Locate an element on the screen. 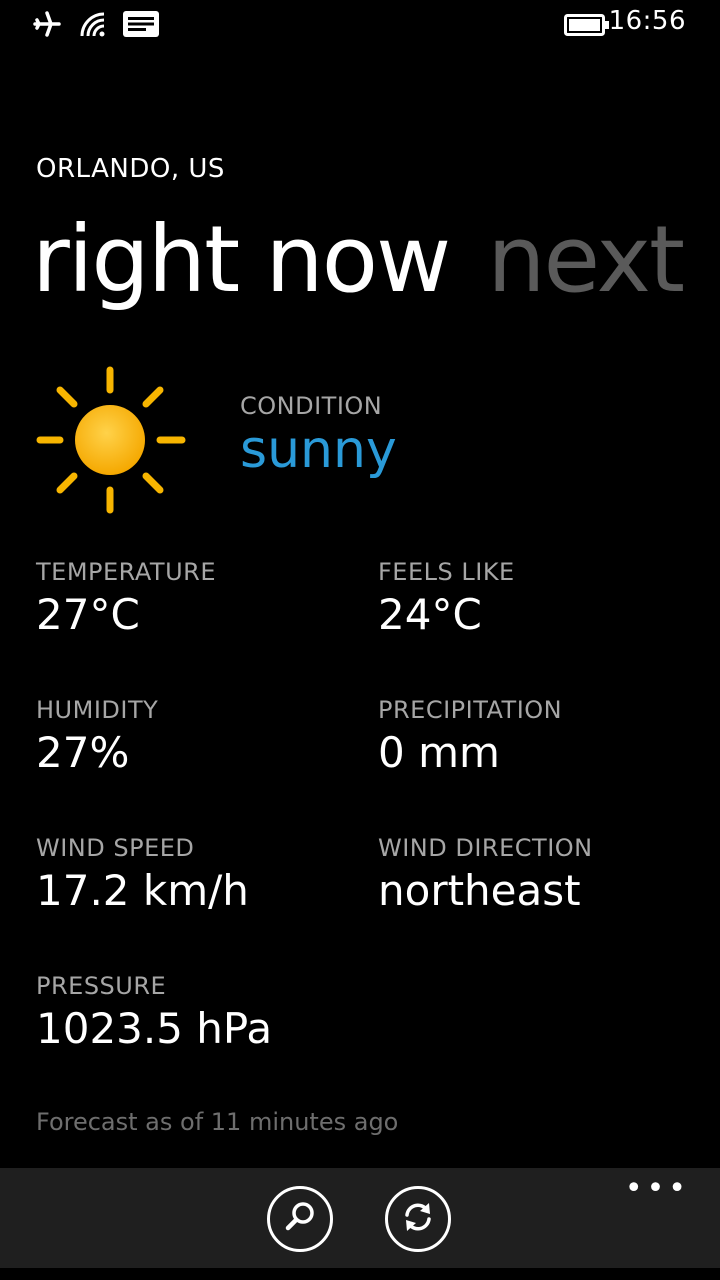  message-icon is located at coordinates (141, 26).